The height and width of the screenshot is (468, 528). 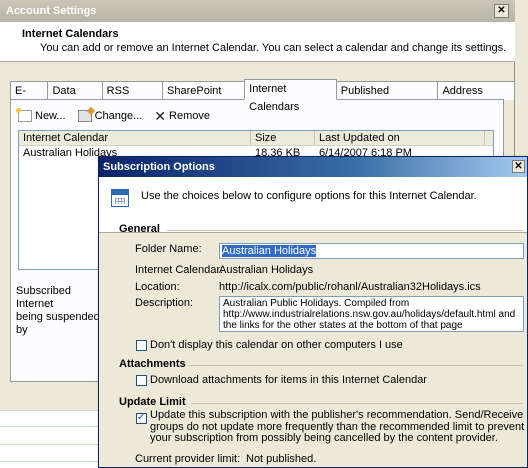 I want to click on download-attachments-checkbox, so click(x=141, y=380).